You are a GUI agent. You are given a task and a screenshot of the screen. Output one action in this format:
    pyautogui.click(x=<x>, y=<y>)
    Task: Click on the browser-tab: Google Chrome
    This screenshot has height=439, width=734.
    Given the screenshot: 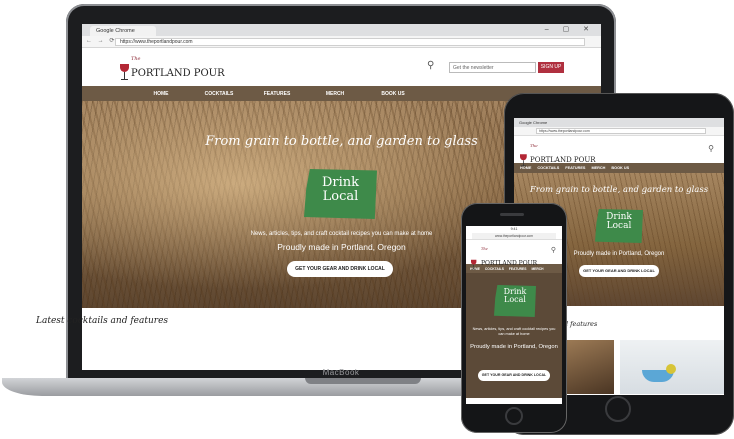 What is the action you would take?
    pyautogui.click(x=123, y=31)
    